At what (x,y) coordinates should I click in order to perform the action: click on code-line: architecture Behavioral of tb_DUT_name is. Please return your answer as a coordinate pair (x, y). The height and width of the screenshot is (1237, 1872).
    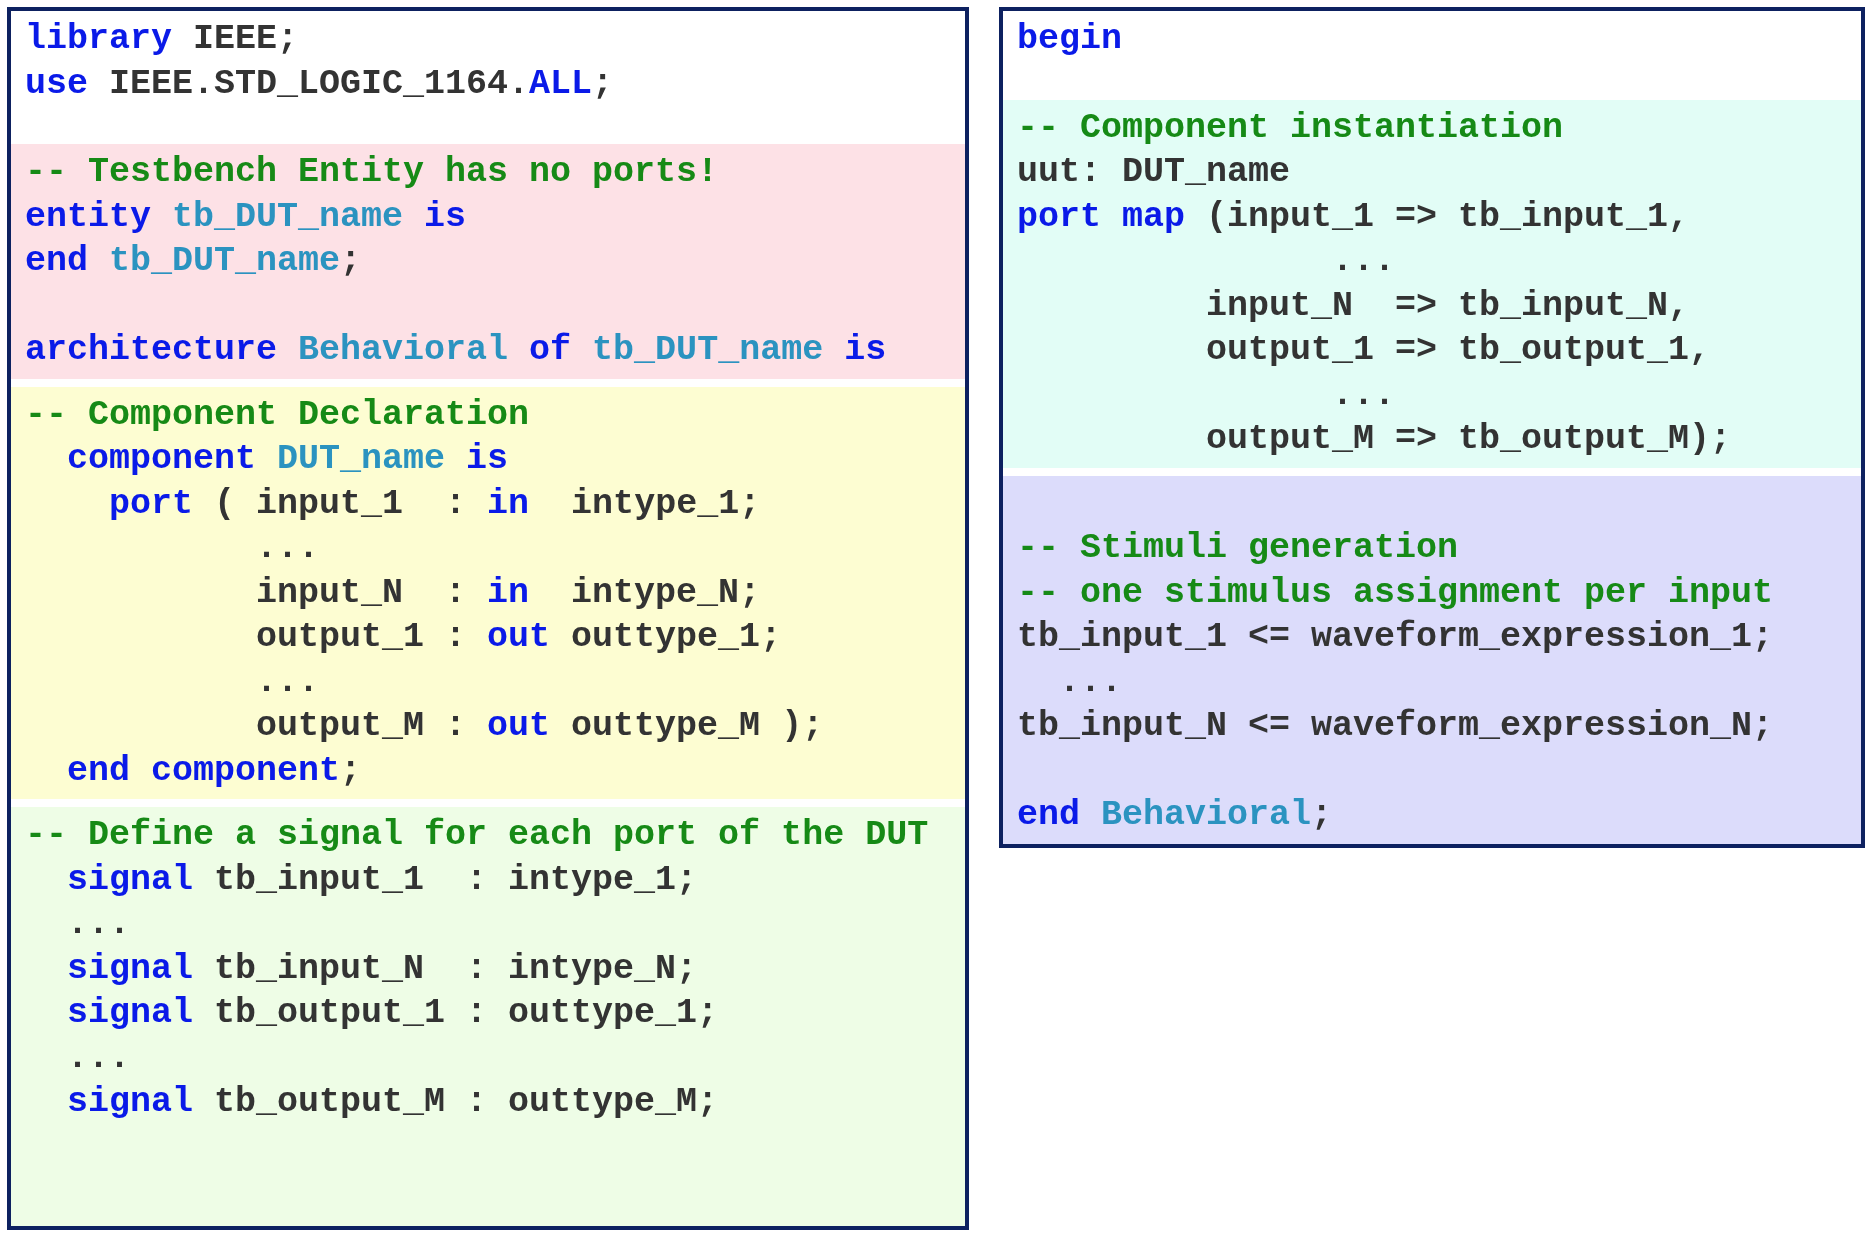
    Looking at the image, I should click on (456, 350).